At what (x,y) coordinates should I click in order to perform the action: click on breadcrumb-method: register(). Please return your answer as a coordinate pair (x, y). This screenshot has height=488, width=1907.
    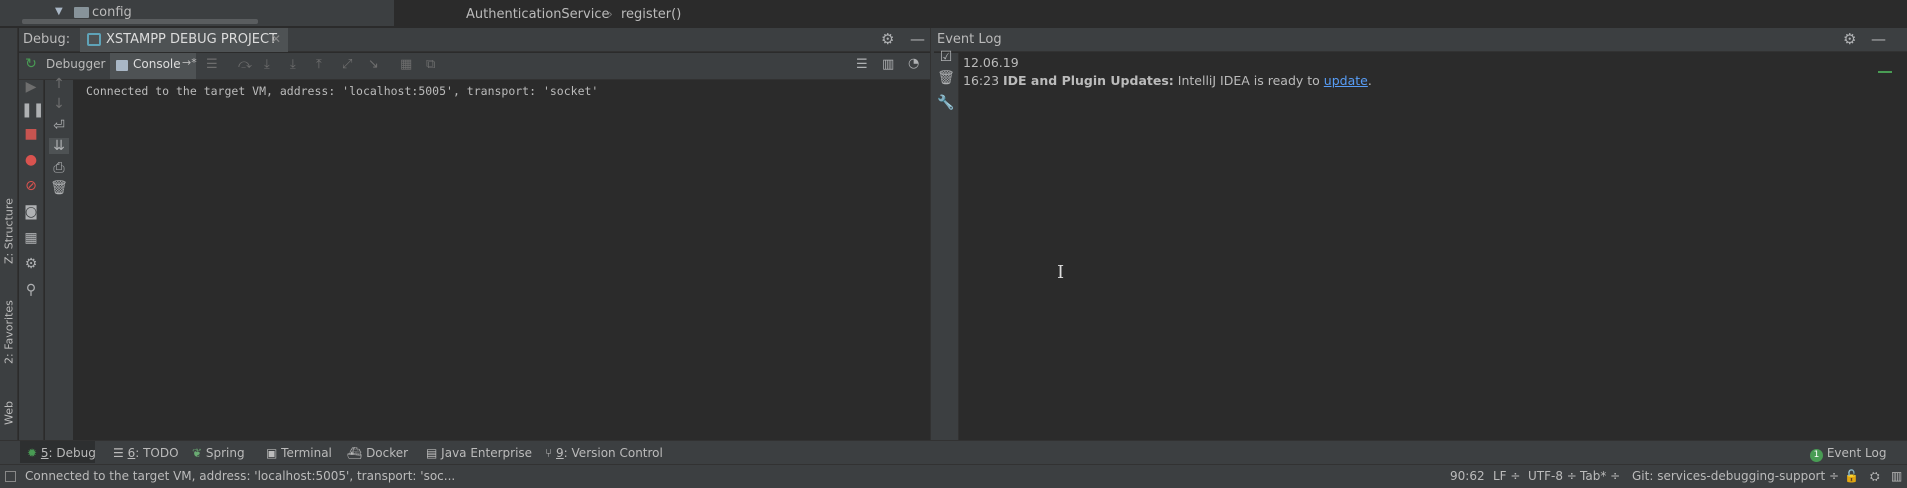
    Looking at the image, I should click on (651, 14).